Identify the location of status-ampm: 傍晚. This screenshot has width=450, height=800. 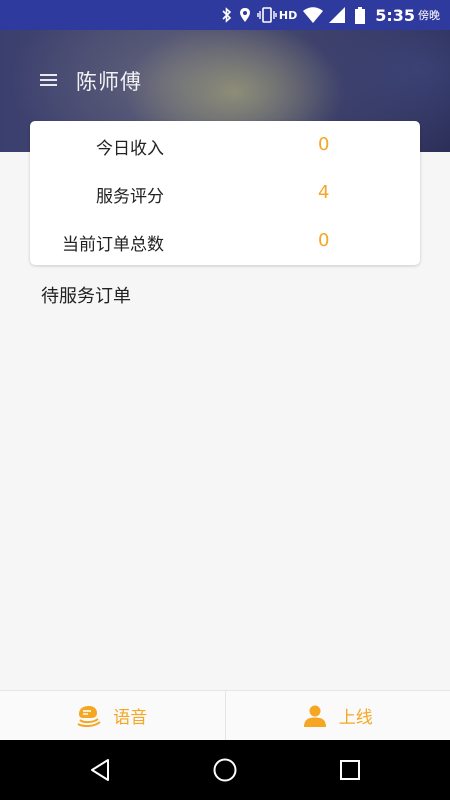
(429, 15).